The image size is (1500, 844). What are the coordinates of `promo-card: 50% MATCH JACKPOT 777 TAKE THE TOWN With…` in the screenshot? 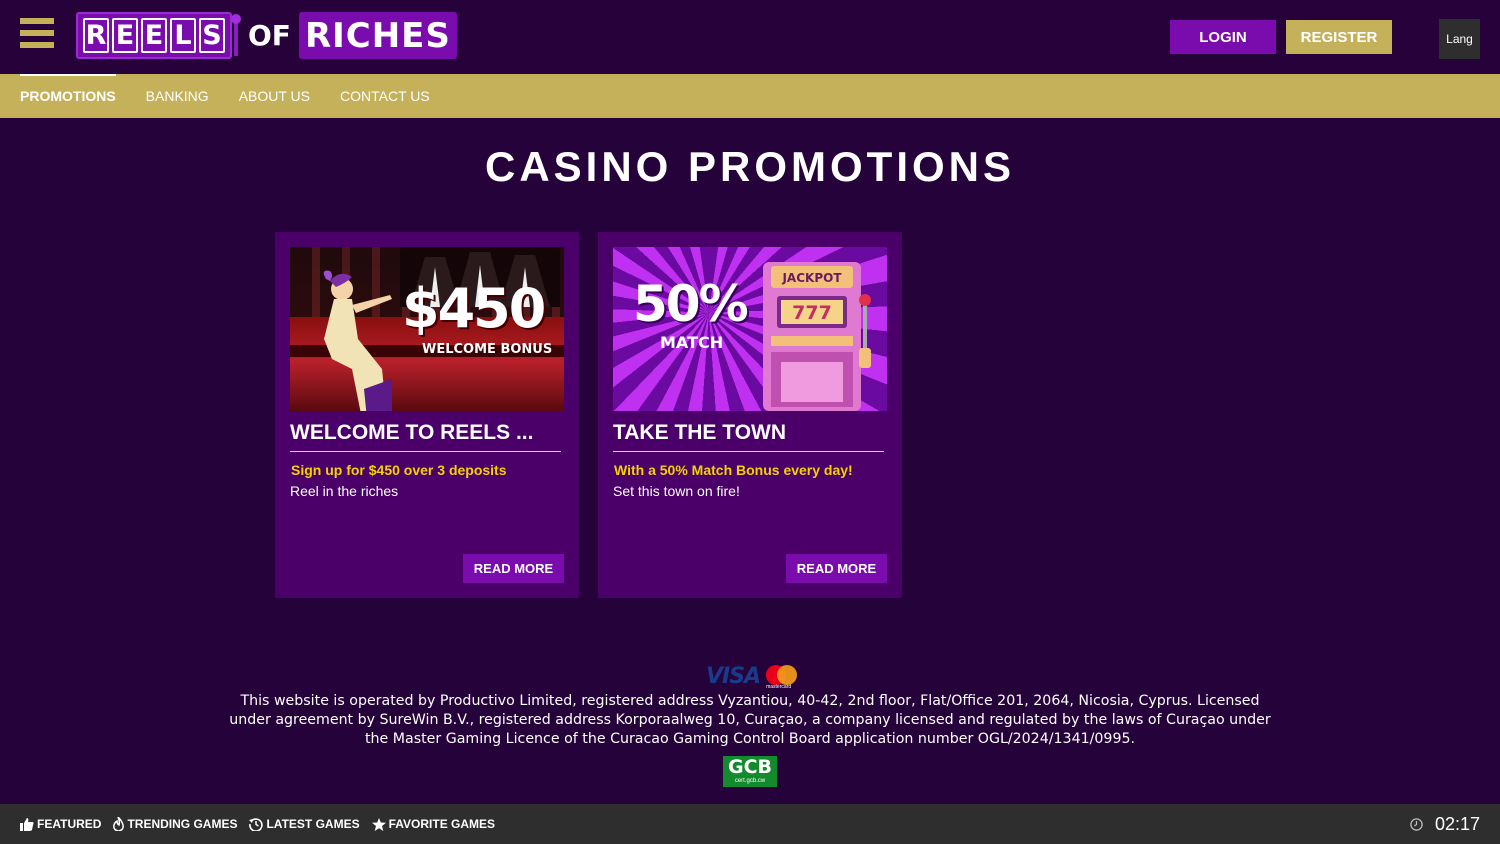 It's located at (750, 415).